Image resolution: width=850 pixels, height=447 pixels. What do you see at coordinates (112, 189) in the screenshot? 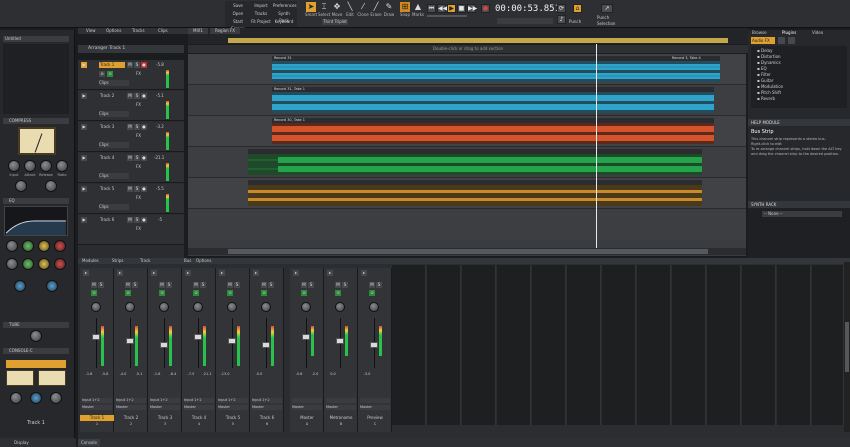
I see `track-name: Track 5` at bounding box center [112, 189].